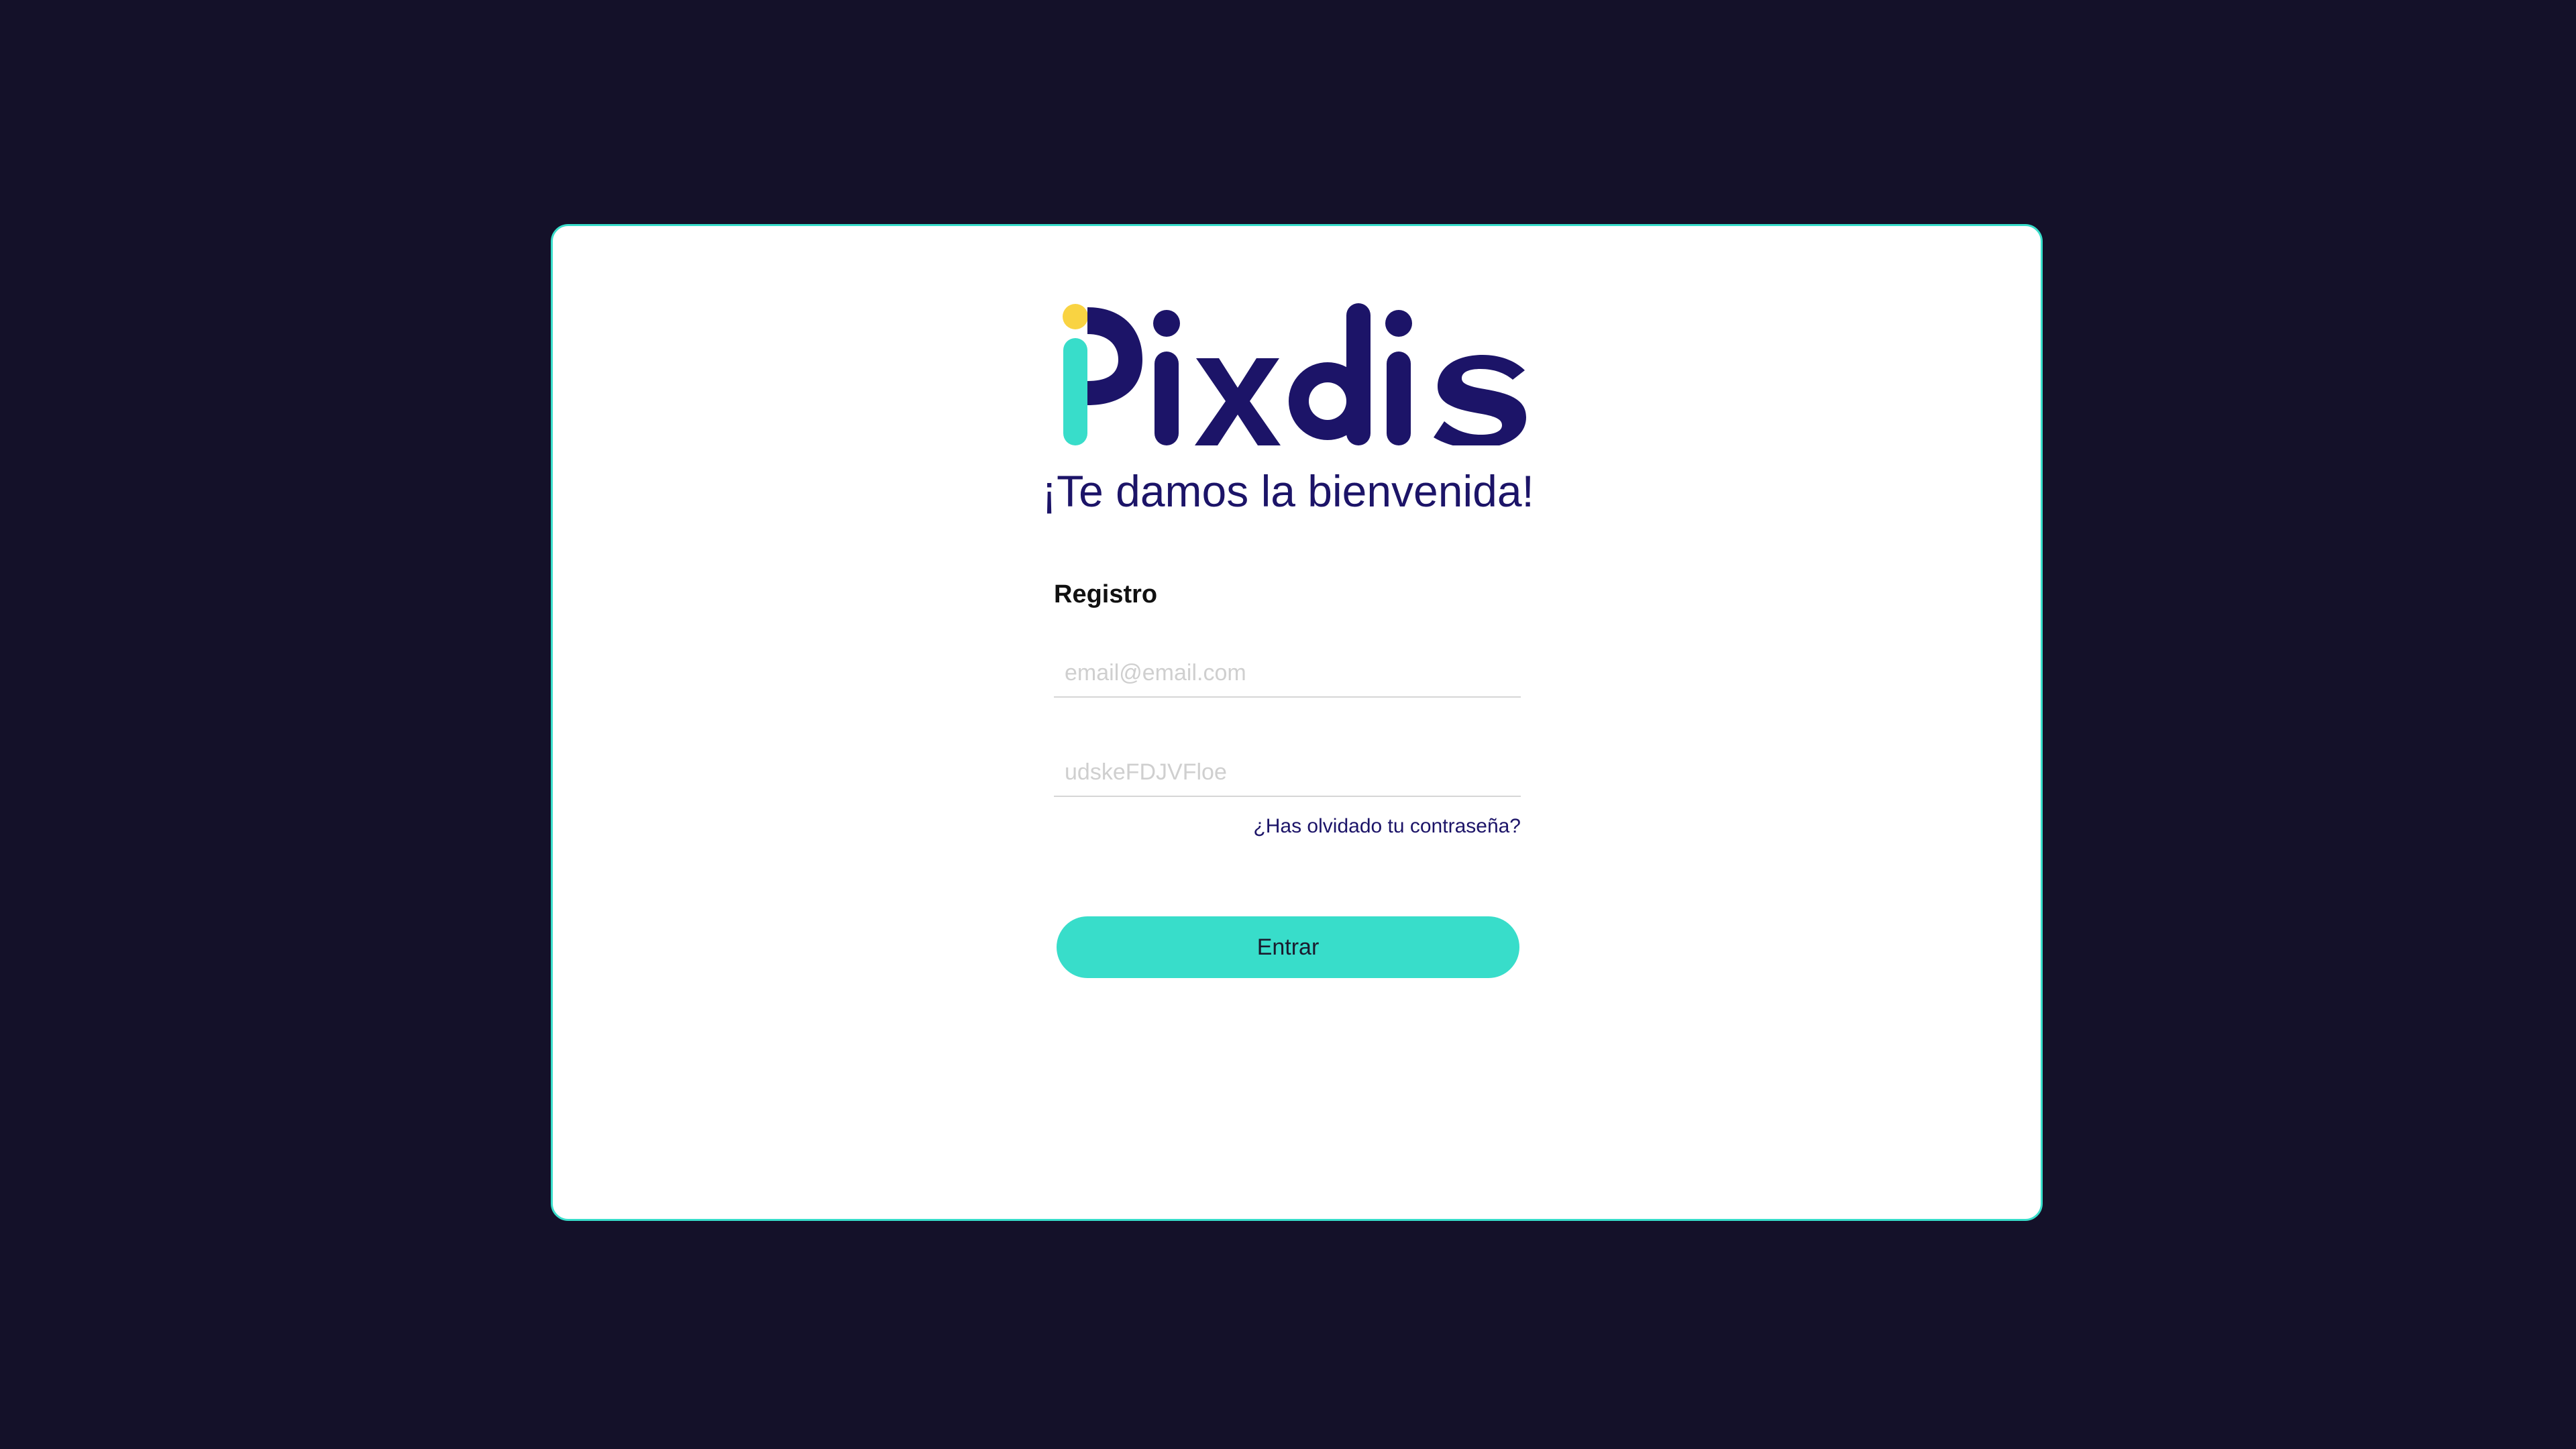  What do you see at coordinates (1288, 491) in the screenshot?
I see `welcome-title: ¡Te damos la bienvenida!` at bounding box center [1288, 491].